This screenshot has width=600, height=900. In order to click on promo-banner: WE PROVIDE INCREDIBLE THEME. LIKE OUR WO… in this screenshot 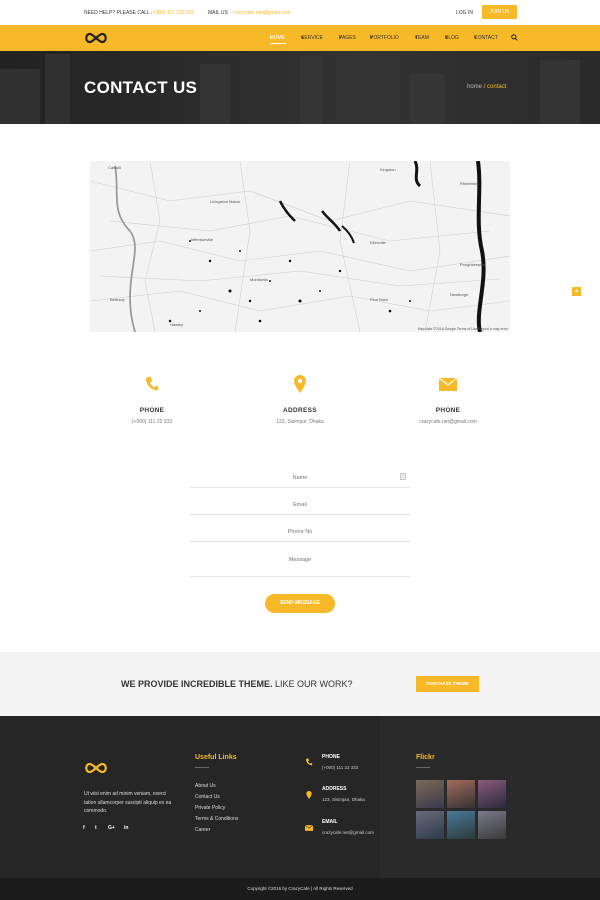, I will do `click(300, 684)`.